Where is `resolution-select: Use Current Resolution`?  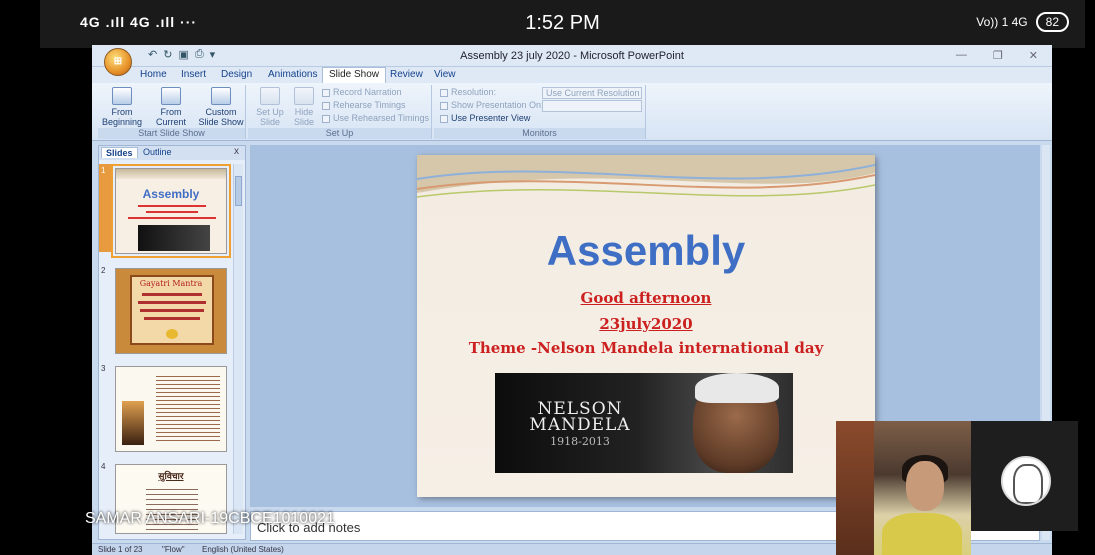 resolution-select: Use Current Resolution is located at coordinates (592, 93).